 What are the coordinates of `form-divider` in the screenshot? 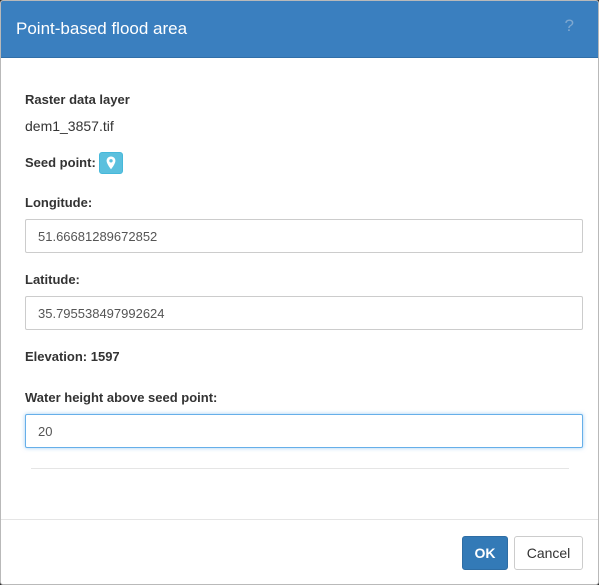 It's located at (300, 468).